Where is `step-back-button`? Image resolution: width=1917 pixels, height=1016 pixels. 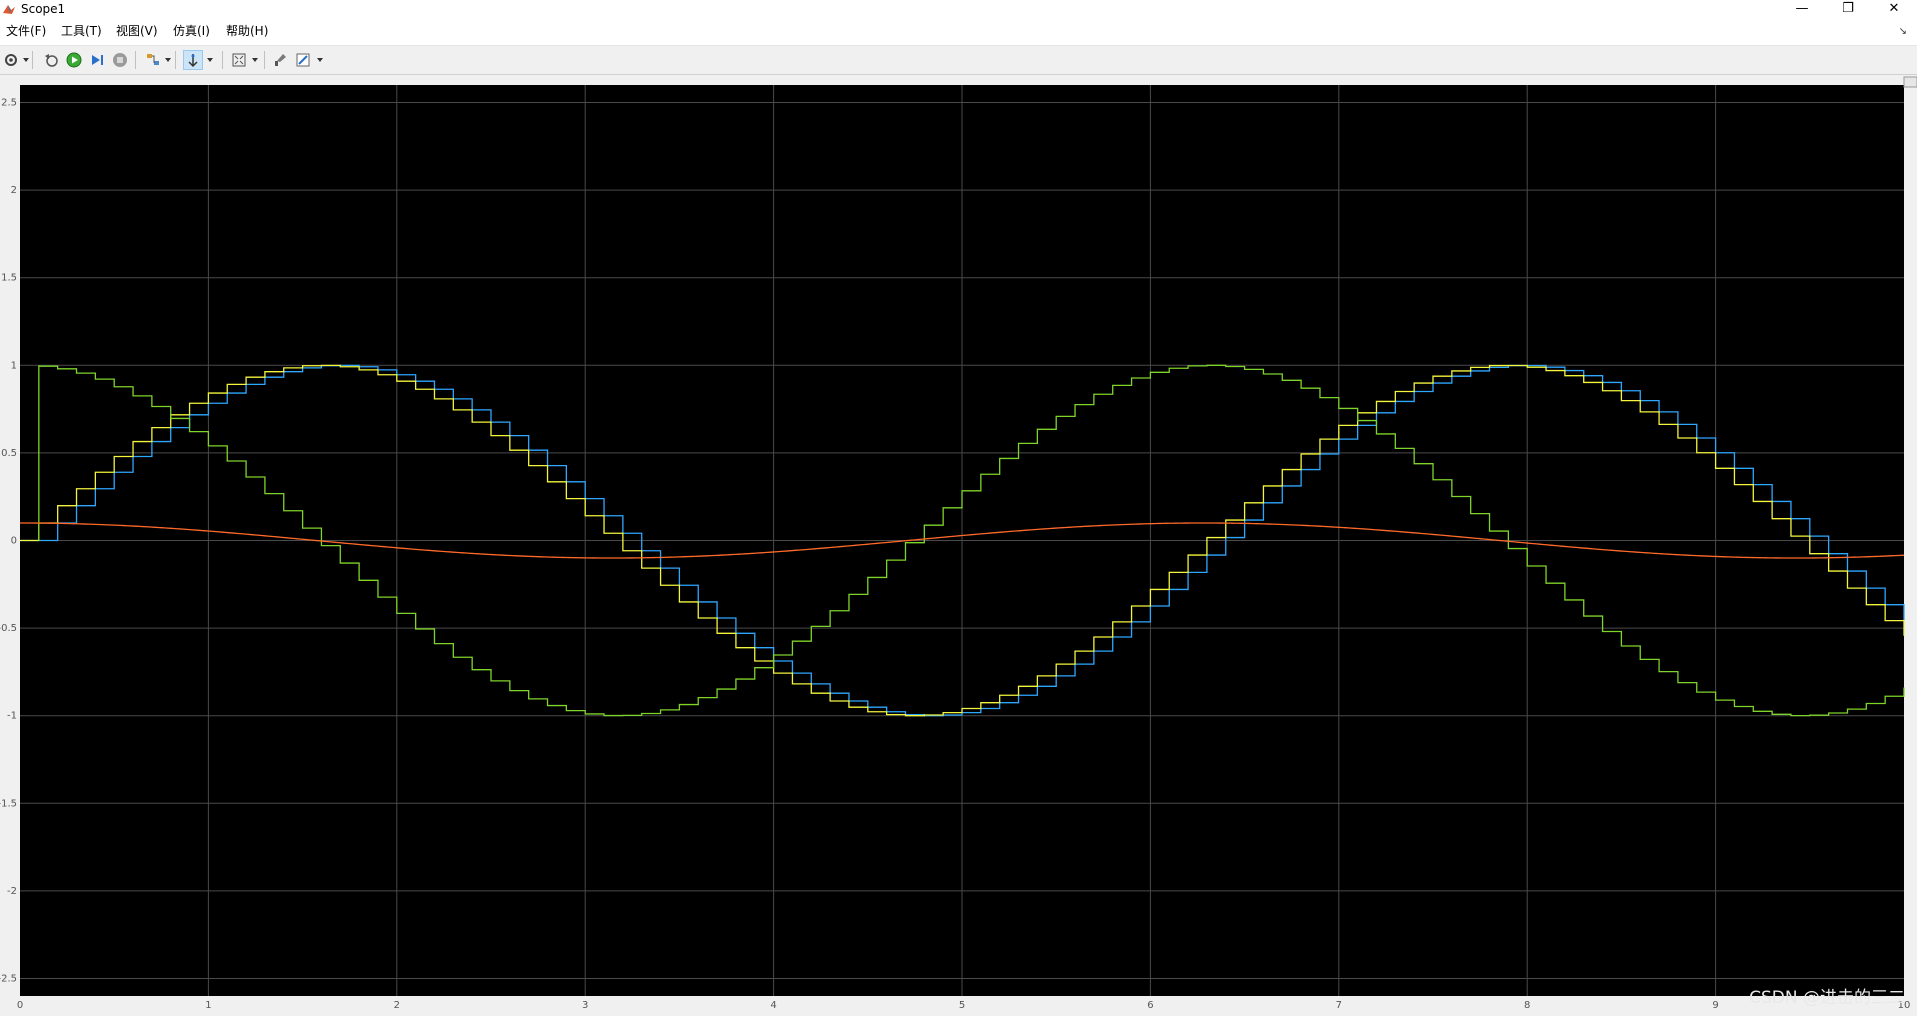
step-back-button is located at coordinates (51, 60).